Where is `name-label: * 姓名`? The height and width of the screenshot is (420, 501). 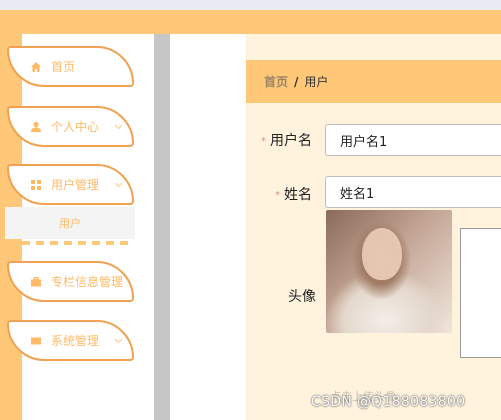 name-label: * 姓名 is located at coordinates (293, 195).